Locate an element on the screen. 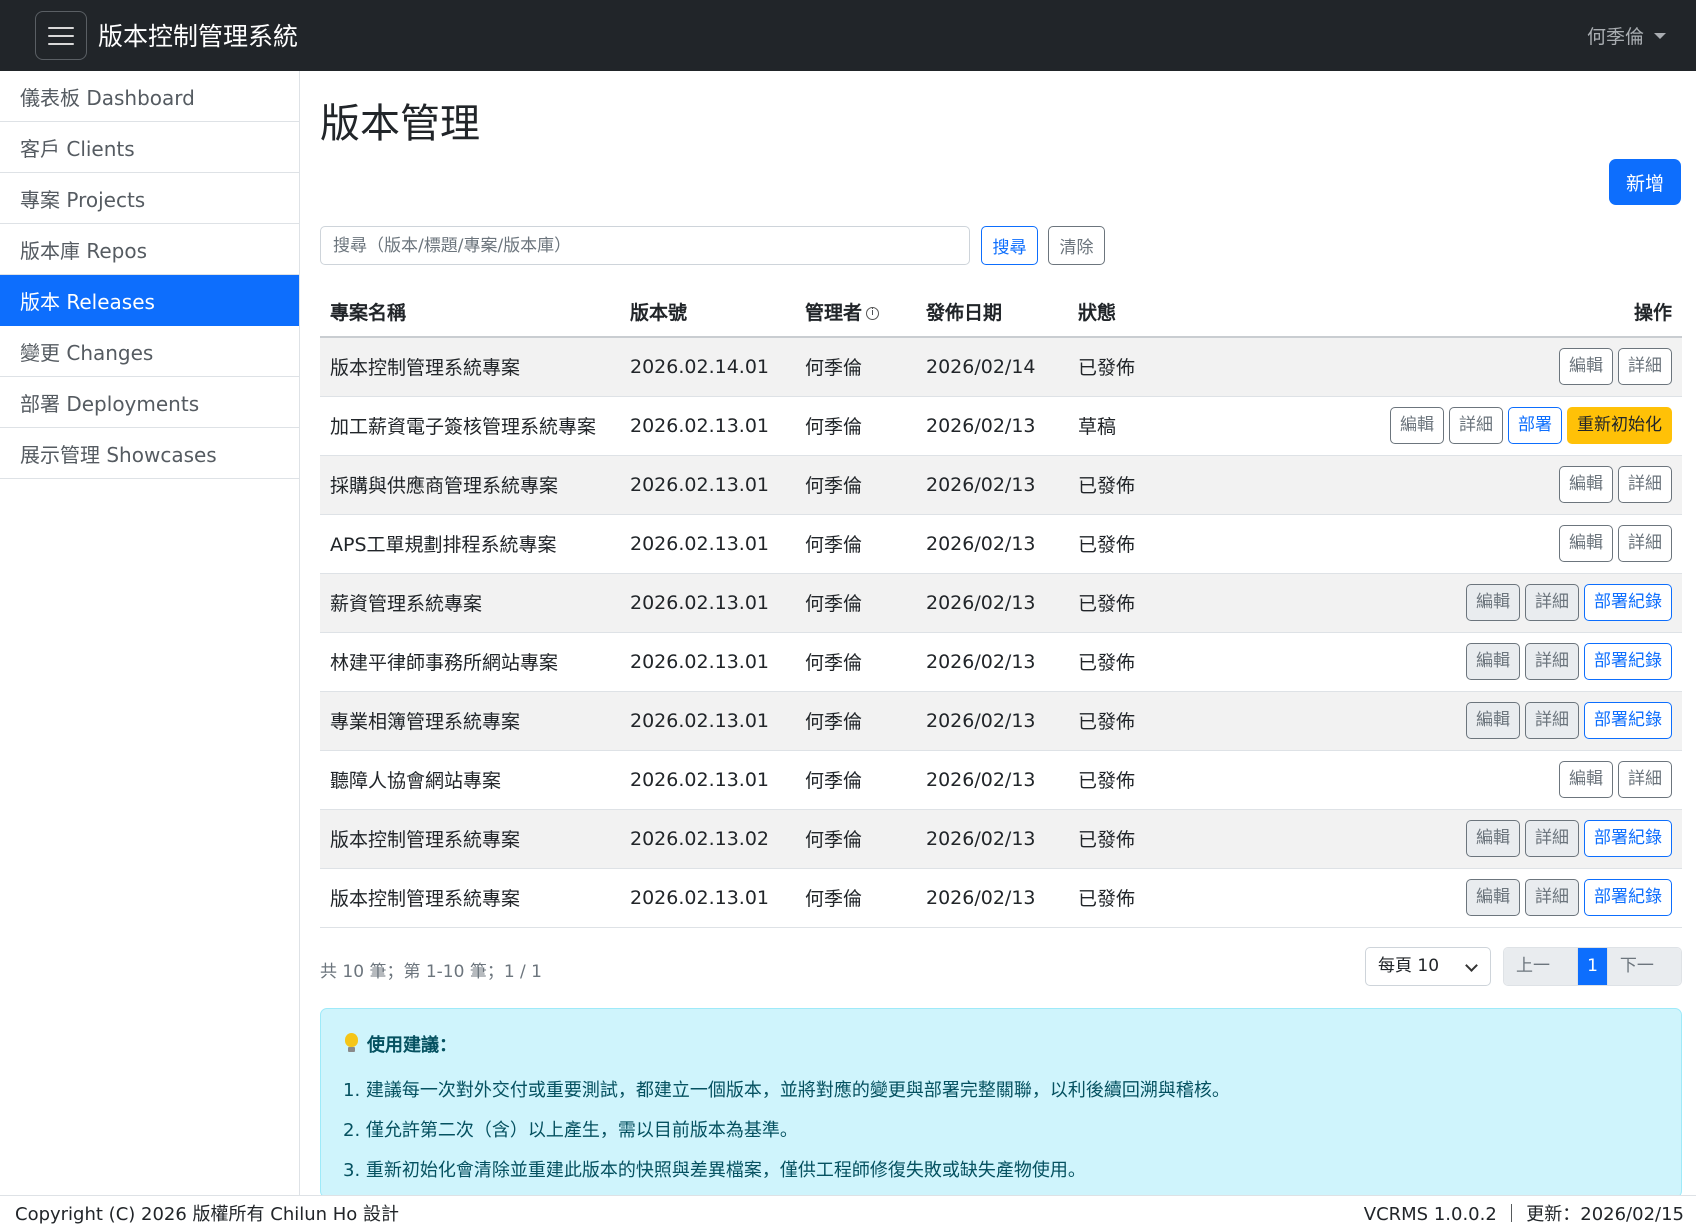 Image resolution: width=1696 pixels, height=1225 pixels. app-title: 版本控制管理系統 is located at coordinates (198, 35).